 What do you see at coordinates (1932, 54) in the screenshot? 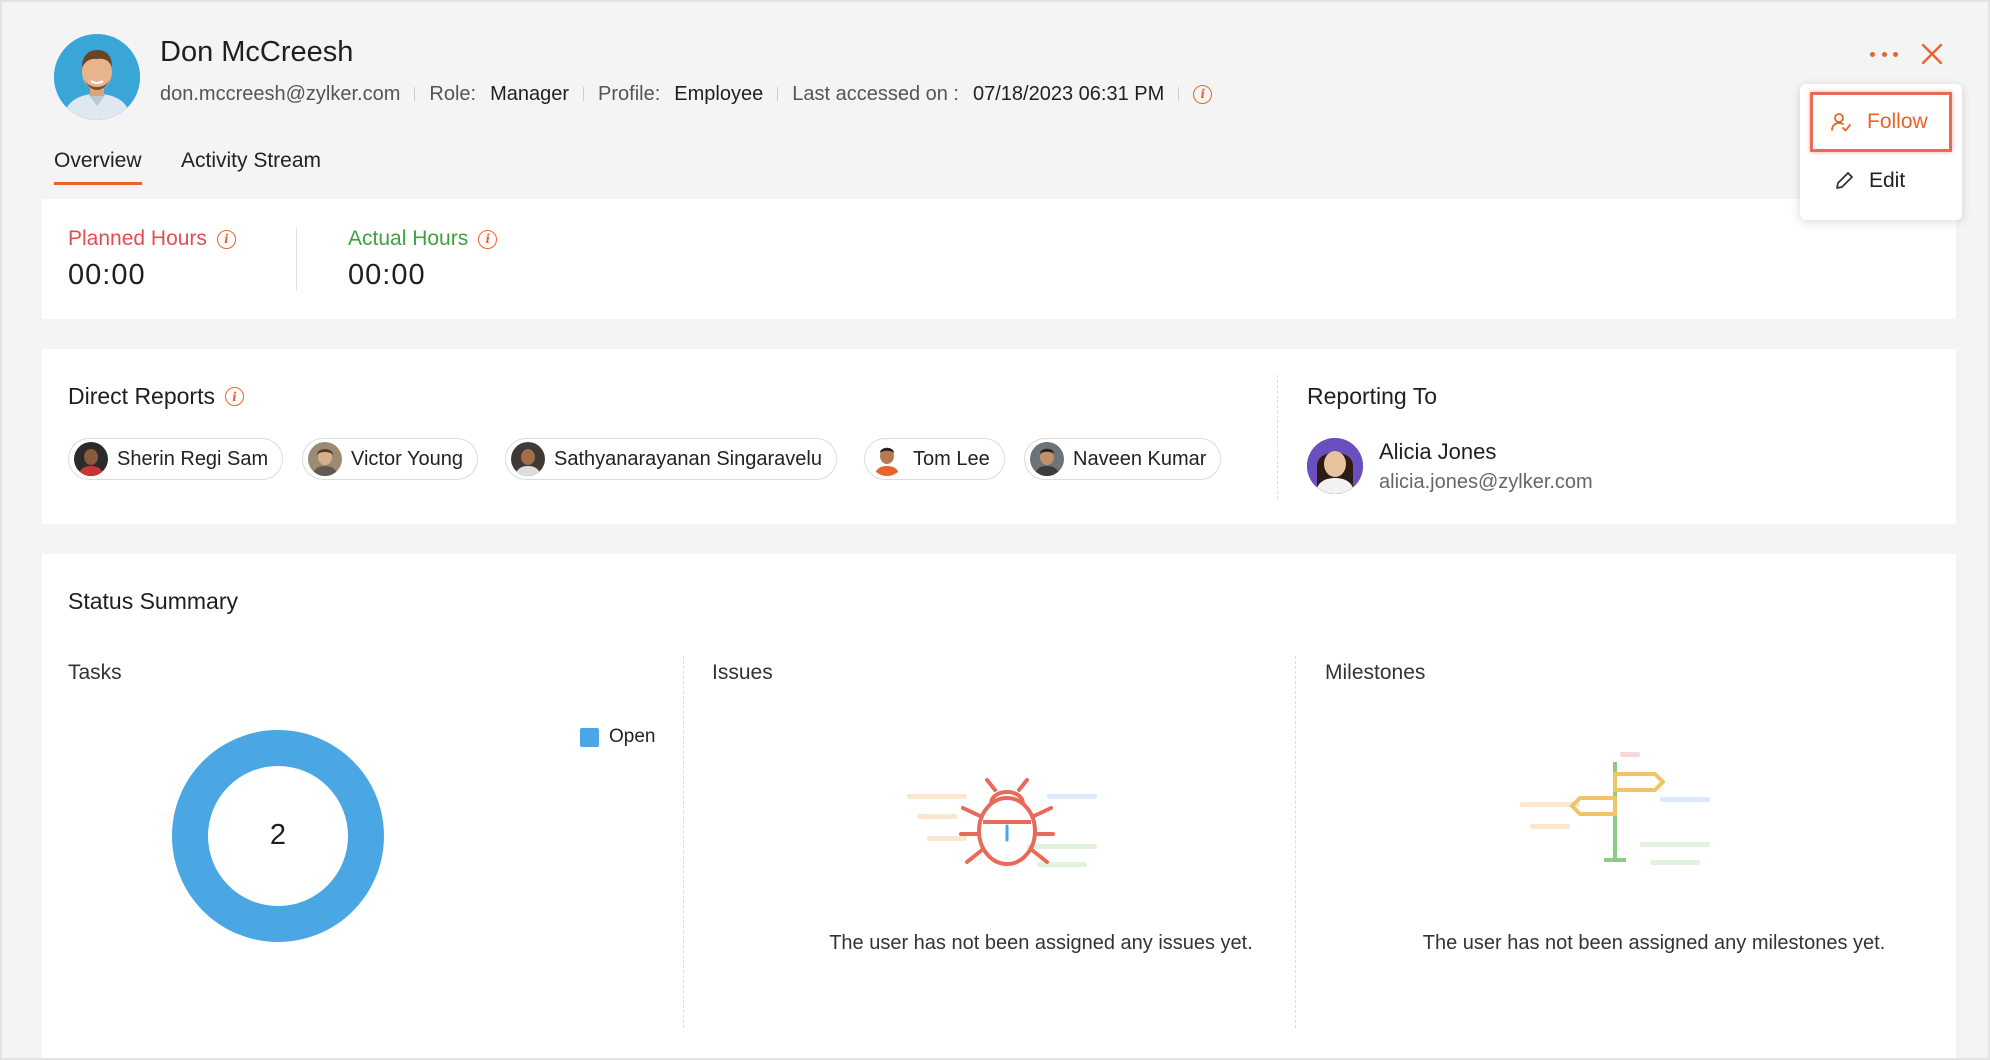
I see `close-icon` at bounding box center [1932, 54].